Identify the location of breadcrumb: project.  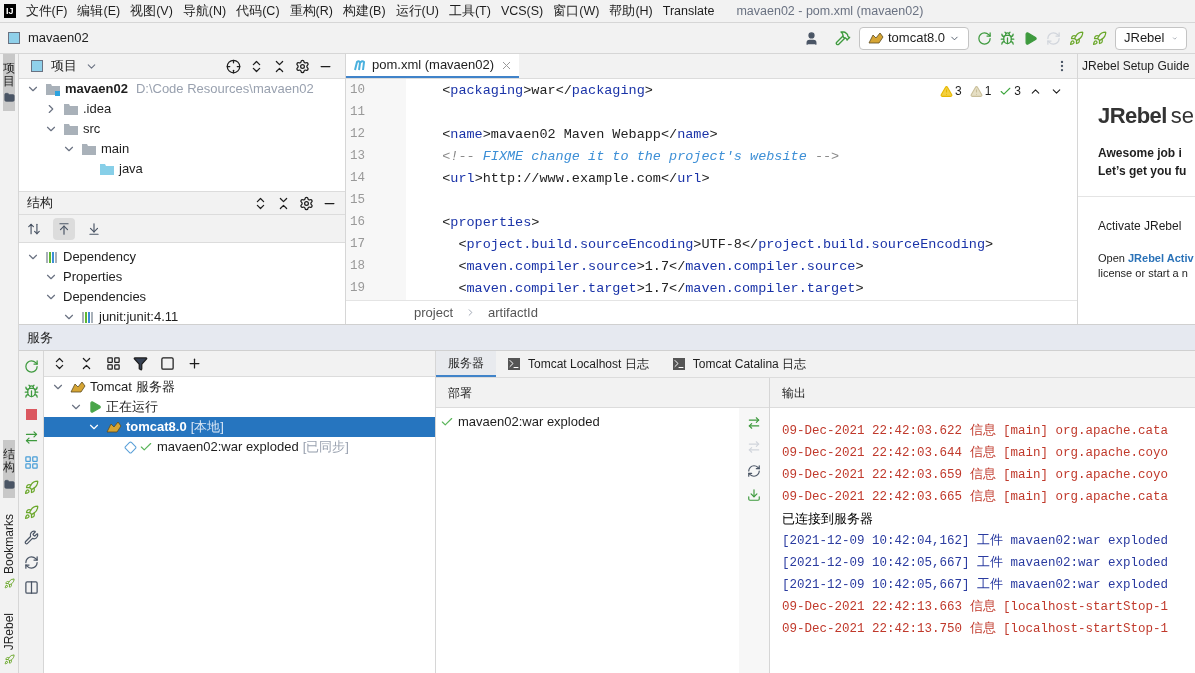
(434, 312).